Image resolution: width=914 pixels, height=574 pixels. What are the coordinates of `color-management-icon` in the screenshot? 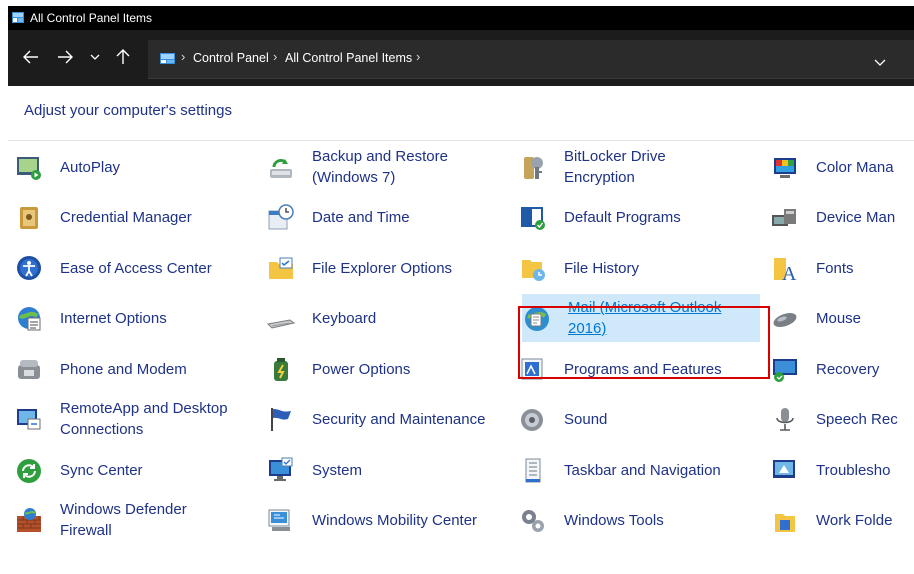 It's located at (785, 168).